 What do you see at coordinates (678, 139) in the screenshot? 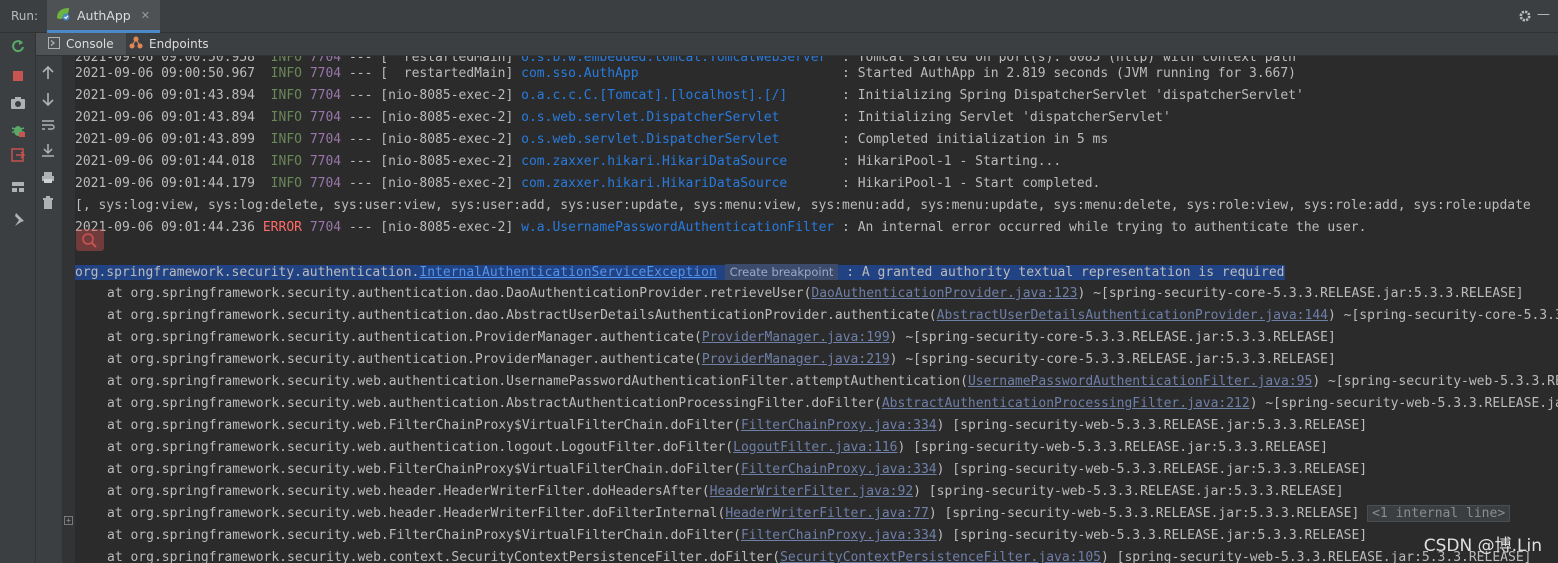
I see `log-logger: o.s.web.servlet.DispatcherServlet` at bounding box center [678, 139].